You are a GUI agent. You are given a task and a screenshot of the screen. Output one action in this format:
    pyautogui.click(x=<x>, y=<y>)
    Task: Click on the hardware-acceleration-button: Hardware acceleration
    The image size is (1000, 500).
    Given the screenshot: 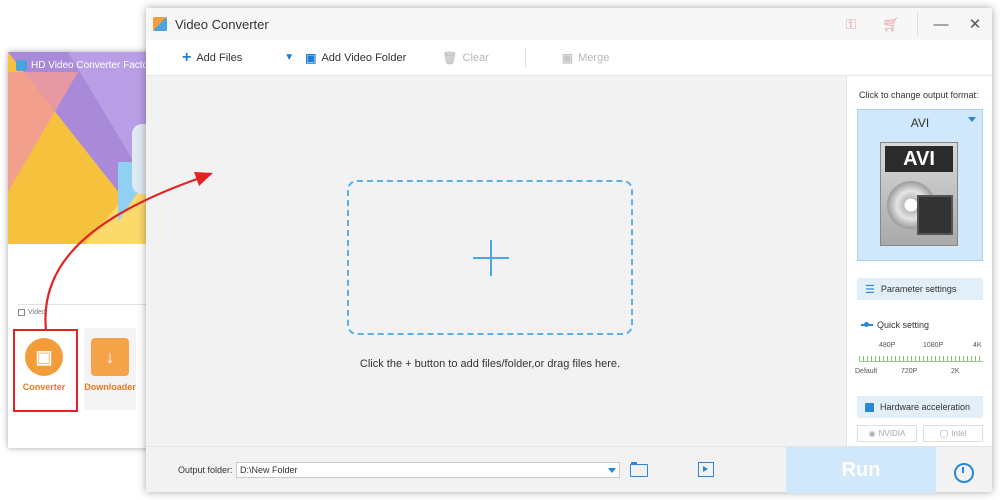 What is the action you would take?
    pyautogui.click(x=920, y=407)
    